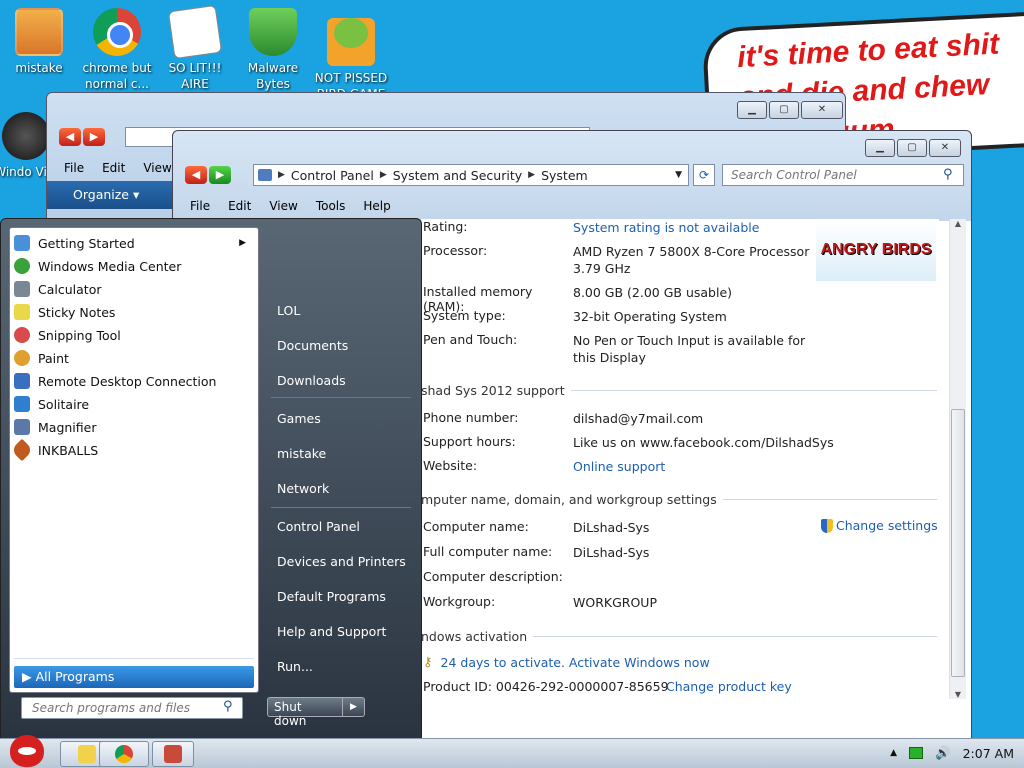  I want to click on volume-icon: 🔊, so click(943, 753).